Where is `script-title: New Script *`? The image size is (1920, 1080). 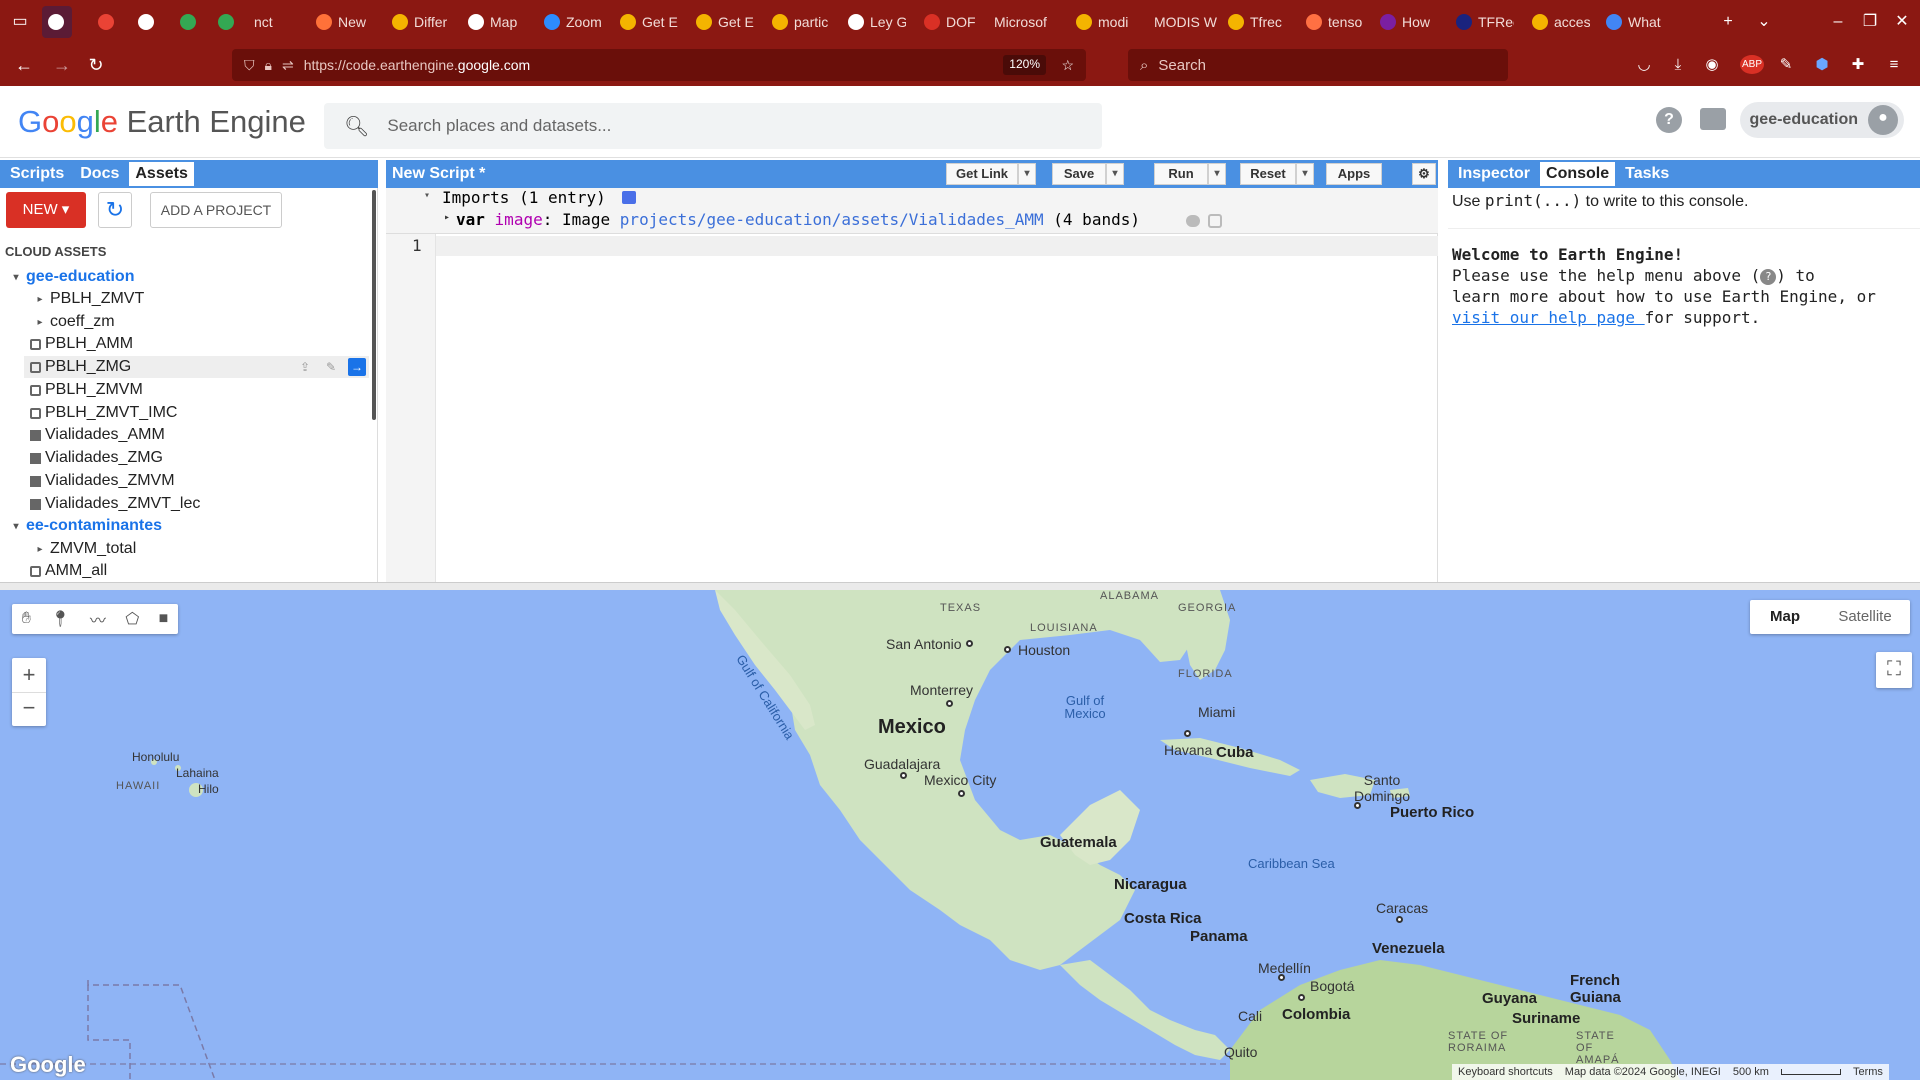
script-title: New Script * is located at coordinates (438, 174).